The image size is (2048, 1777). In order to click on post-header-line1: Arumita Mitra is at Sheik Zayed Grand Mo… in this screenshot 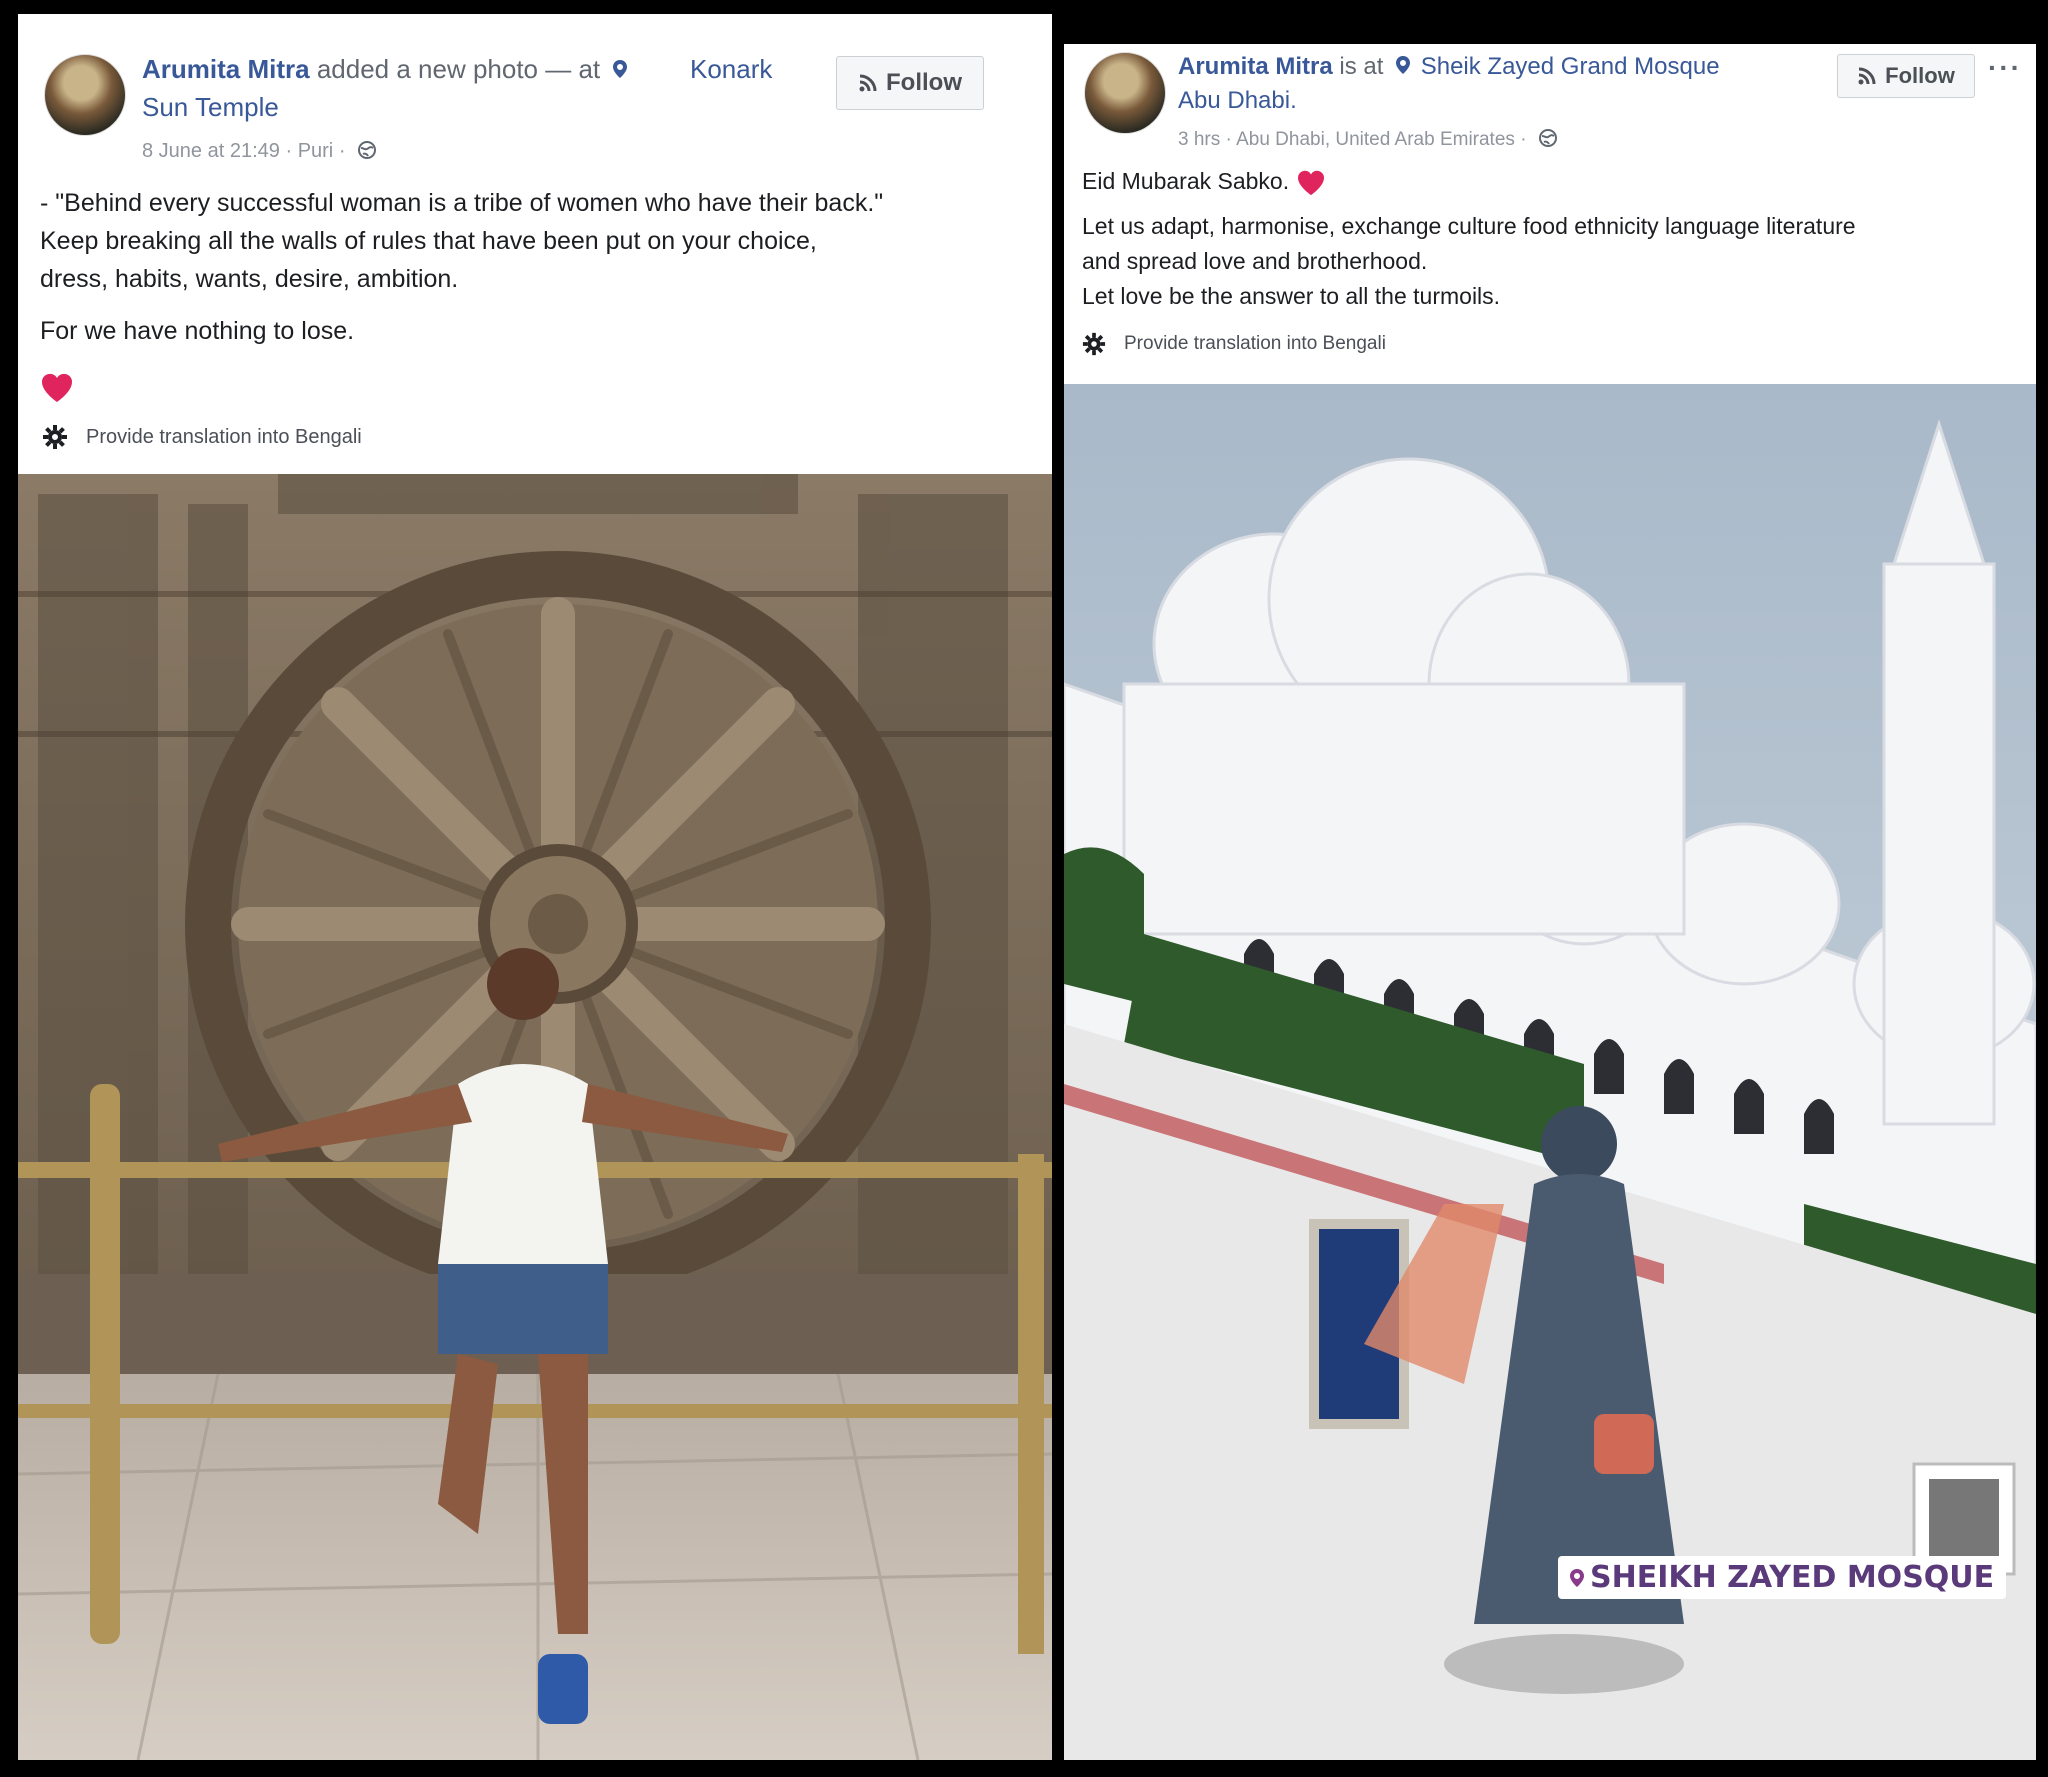, I will do `click(1449, 67)`.